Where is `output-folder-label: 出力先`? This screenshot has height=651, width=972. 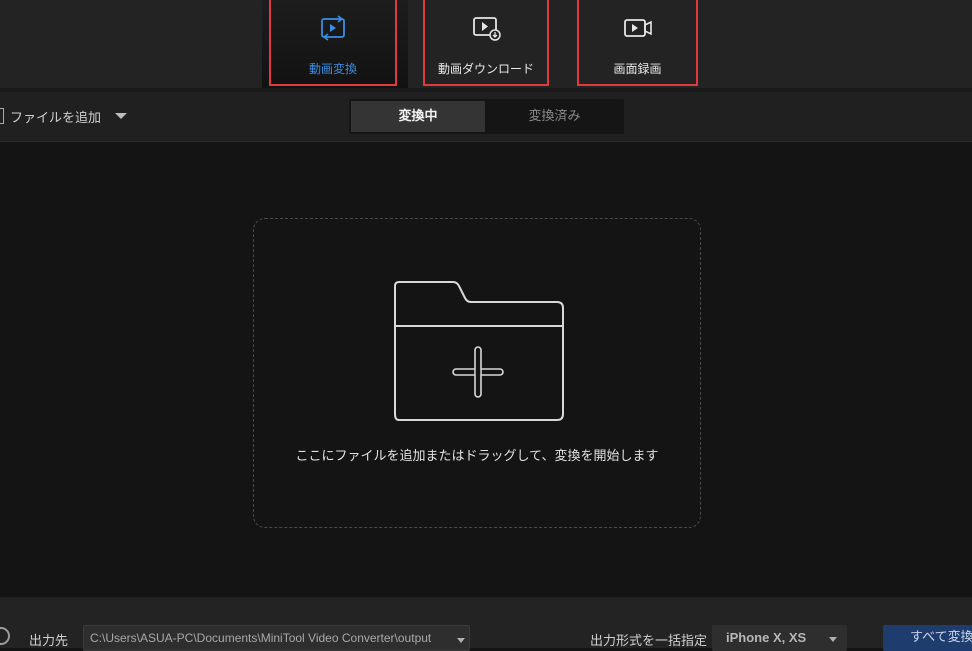 output-folder-label: 出力先 is located at coordinates (49, 641).